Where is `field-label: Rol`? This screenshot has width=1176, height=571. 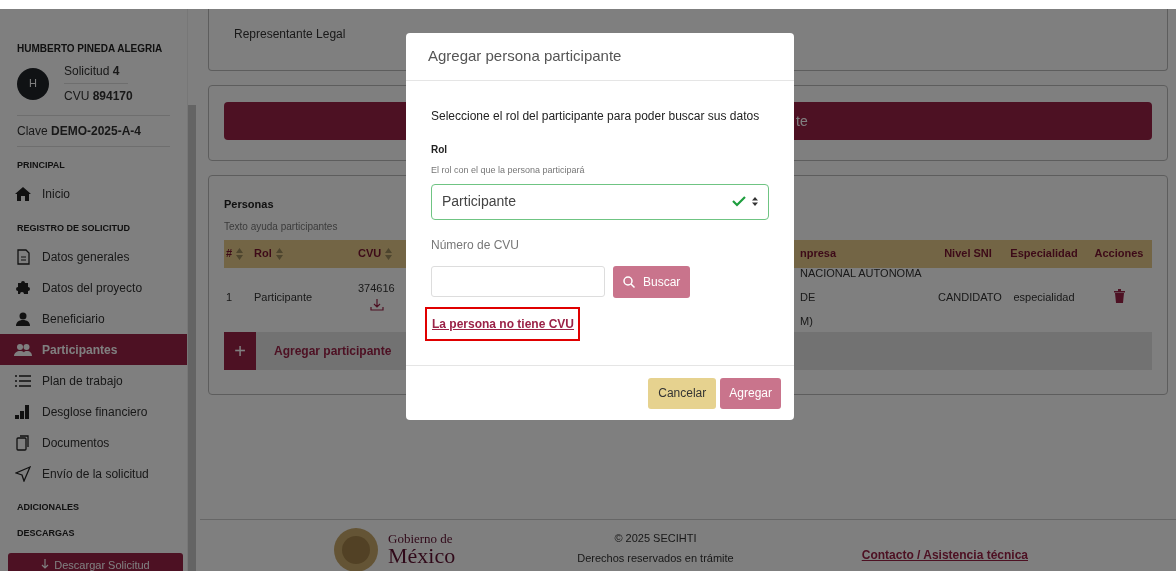
field-label: Rol is located at coordinates (440, 150).